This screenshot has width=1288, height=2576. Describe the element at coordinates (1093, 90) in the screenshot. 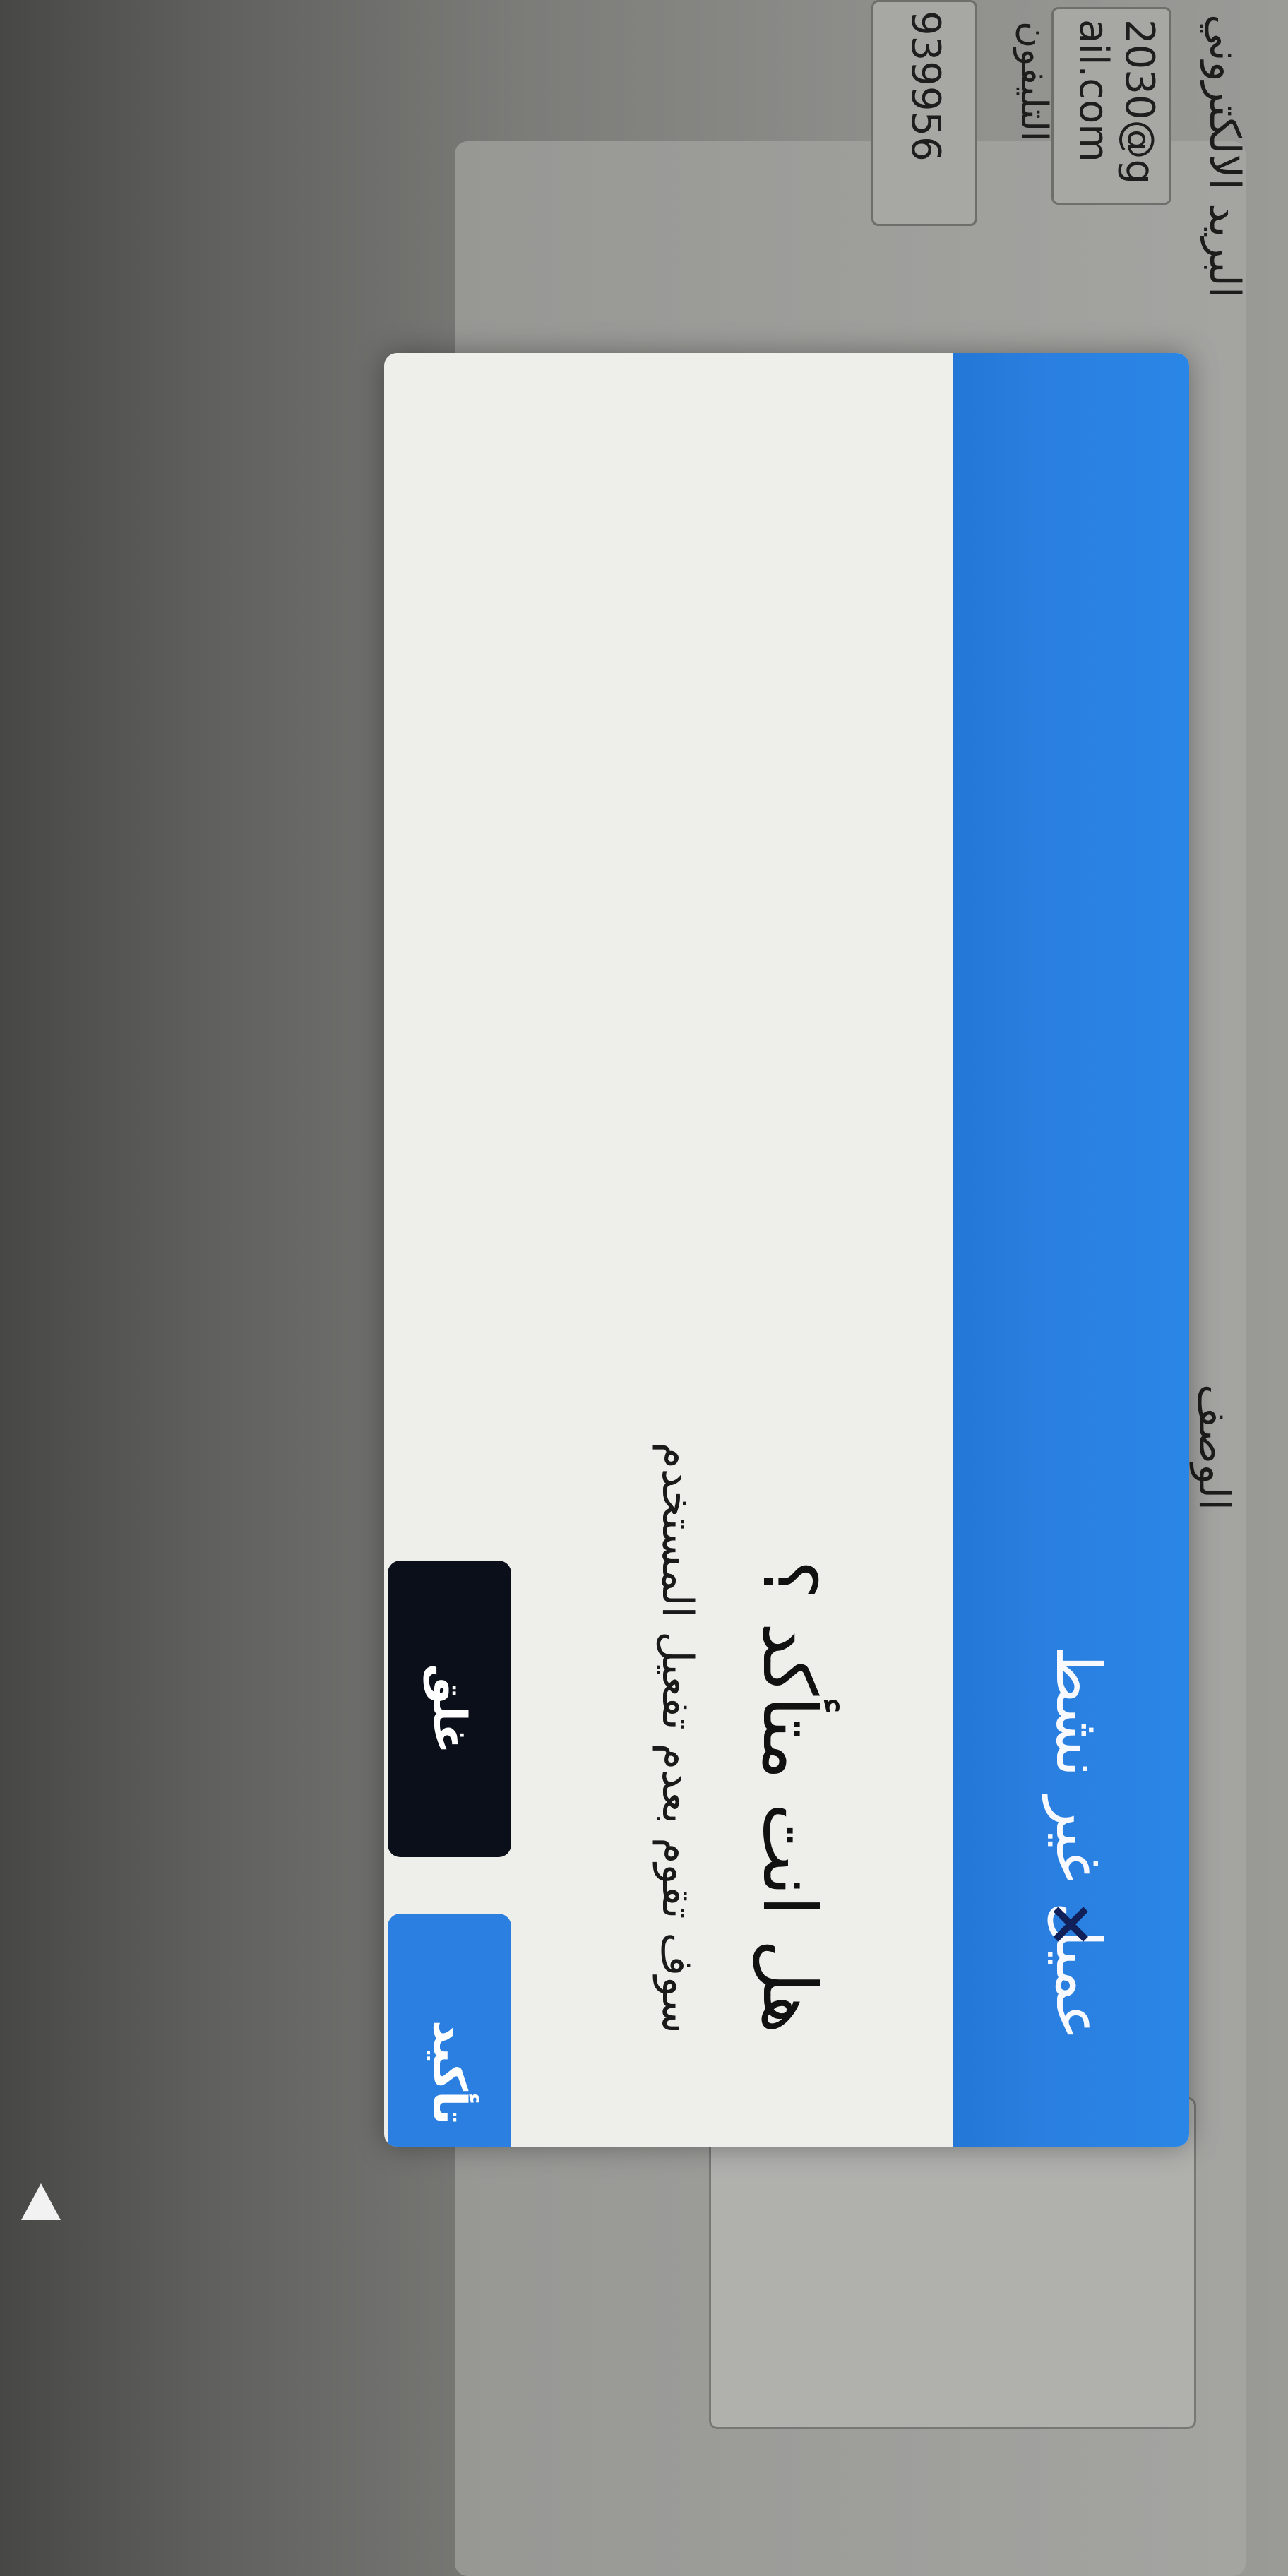

I see `email-value-line2: ail.com` at that location.